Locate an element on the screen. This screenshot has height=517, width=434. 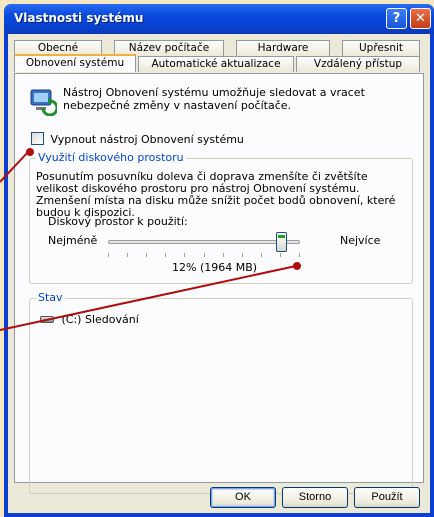
disable-restore-row: Vypnout nástroj Obnovení systému is located at coordinates (137, 139).